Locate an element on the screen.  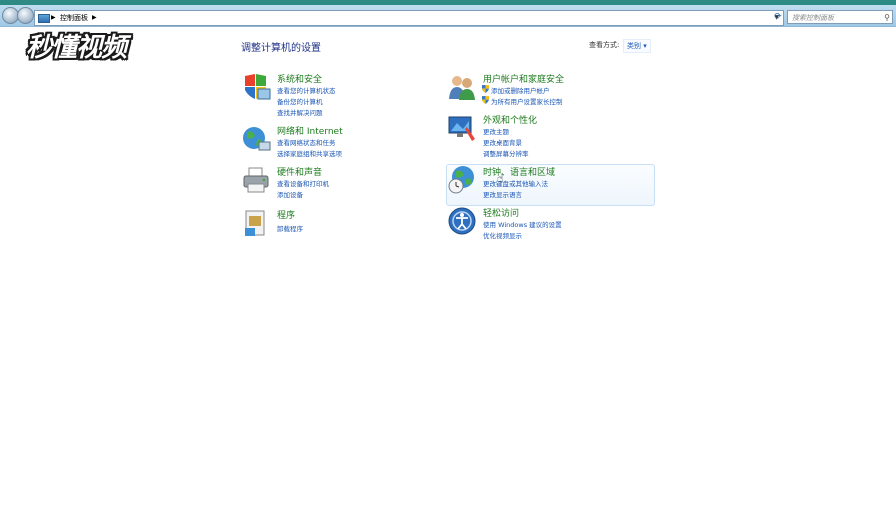
category-user-accounts: 用户帐户和家庭安全 添加或删除用户帐户 为所有用户设置家长控制 is located at coordinates (547, 91).